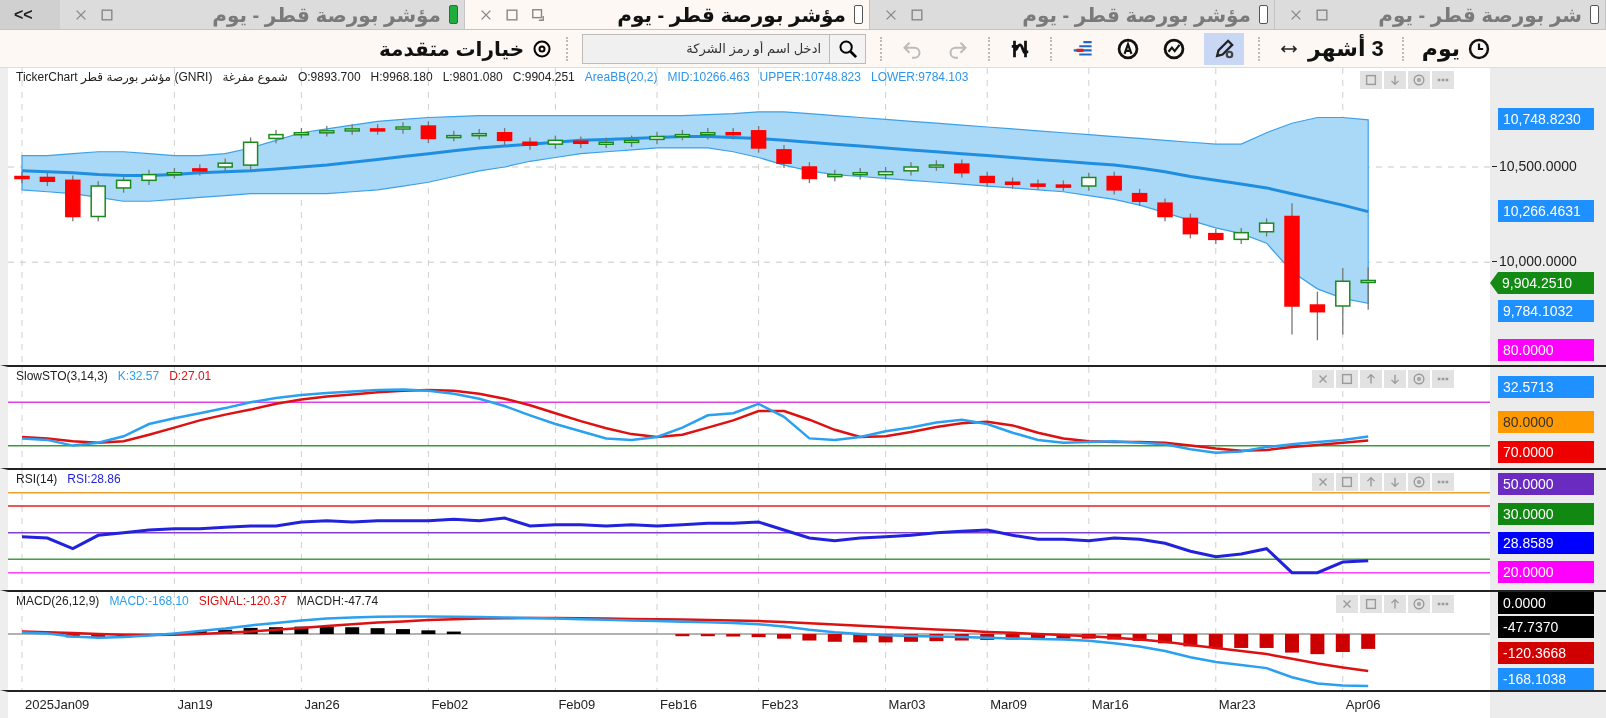 This screenshot has width=1606, height=718. Describe the element at coordinates (337, 601) in the screenshot. I see `legend-text: MACDH:-47.74` at that location.